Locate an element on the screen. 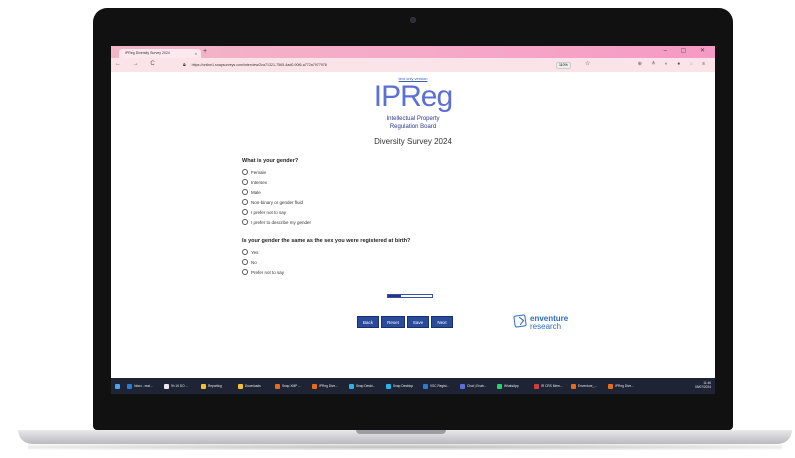 This screenshot has width=795, height=458. close-tab-icon: × is located at coordinates (196, 53).